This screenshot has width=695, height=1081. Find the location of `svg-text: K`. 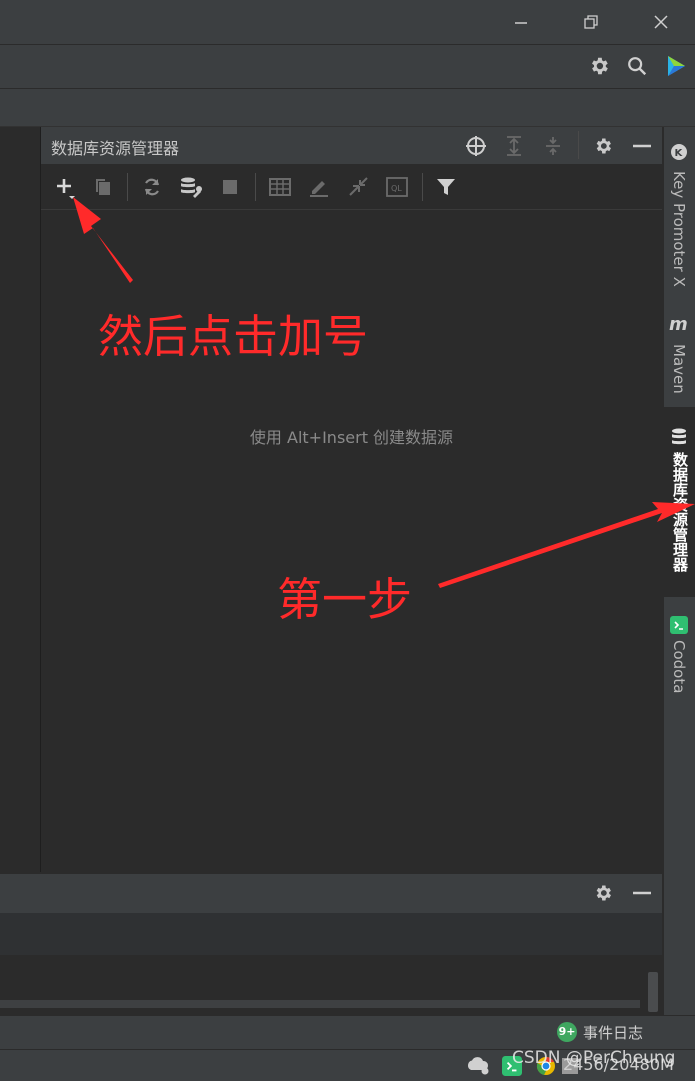

svg-text: K is located at coordinates (679, 153).